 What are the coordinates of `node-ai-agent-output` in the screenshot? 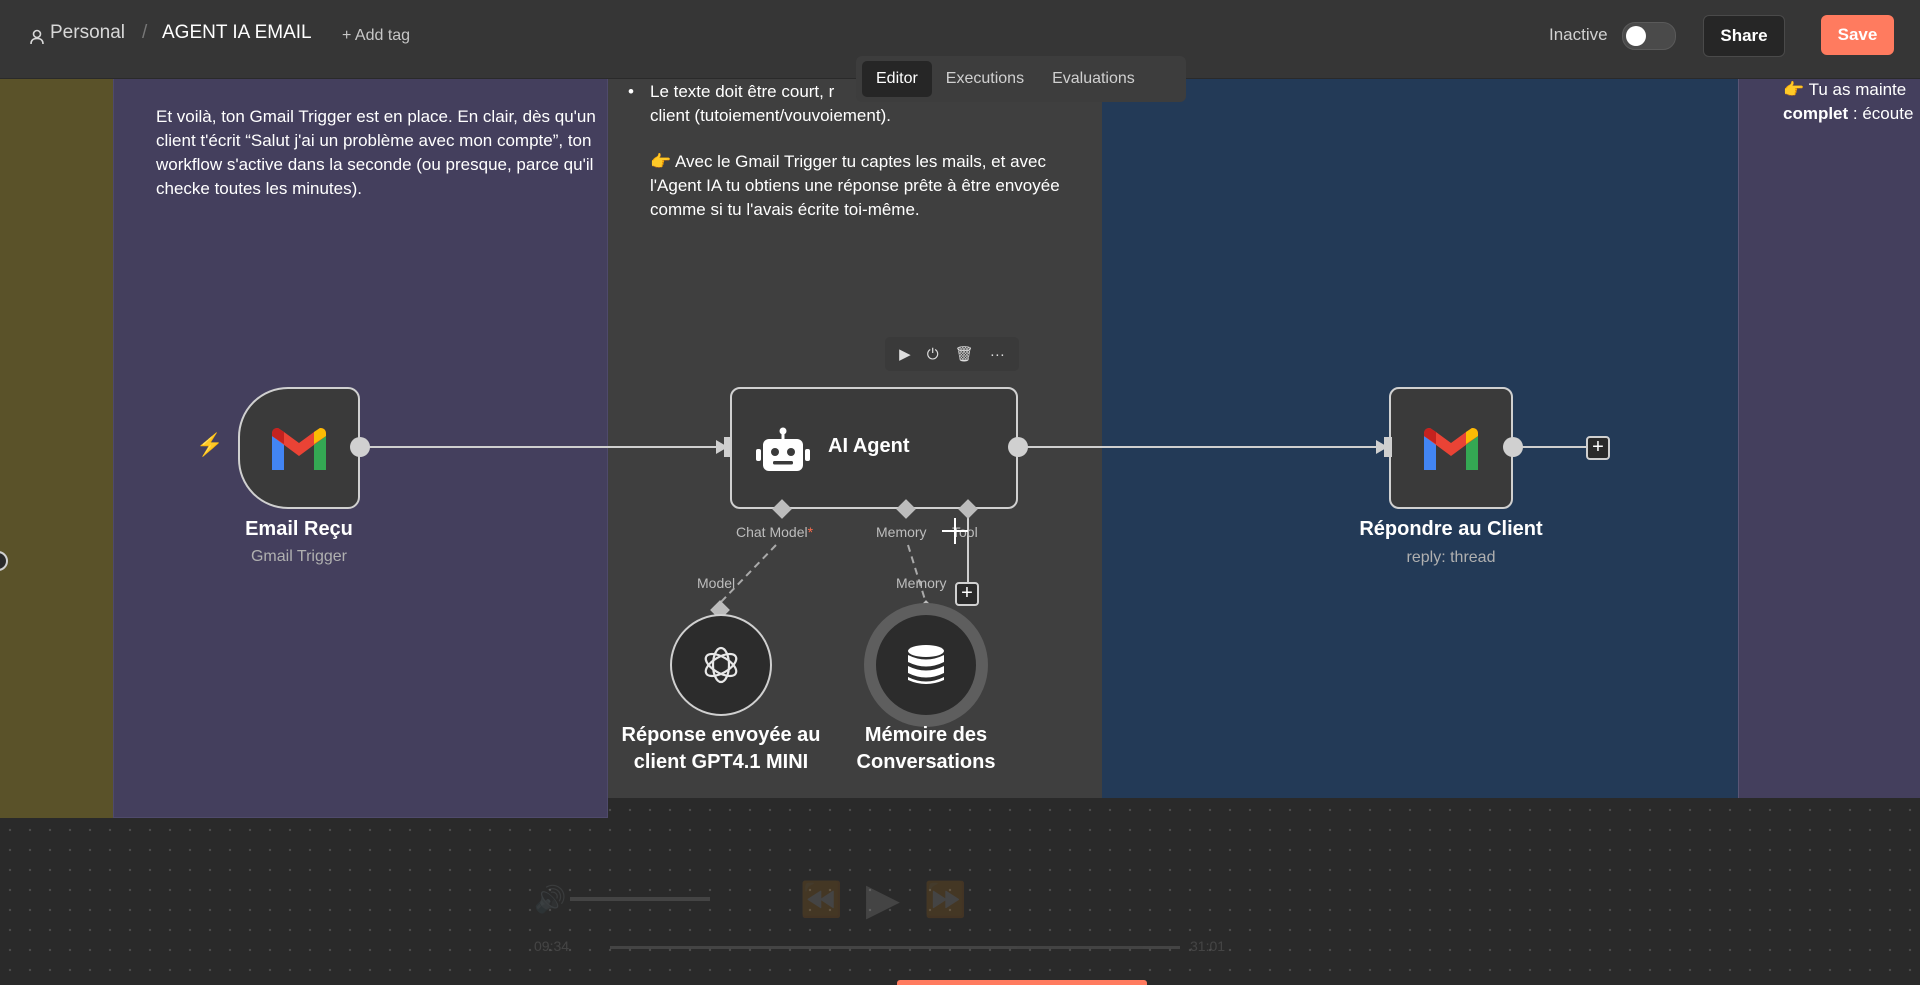 It's located at (1018, 447).